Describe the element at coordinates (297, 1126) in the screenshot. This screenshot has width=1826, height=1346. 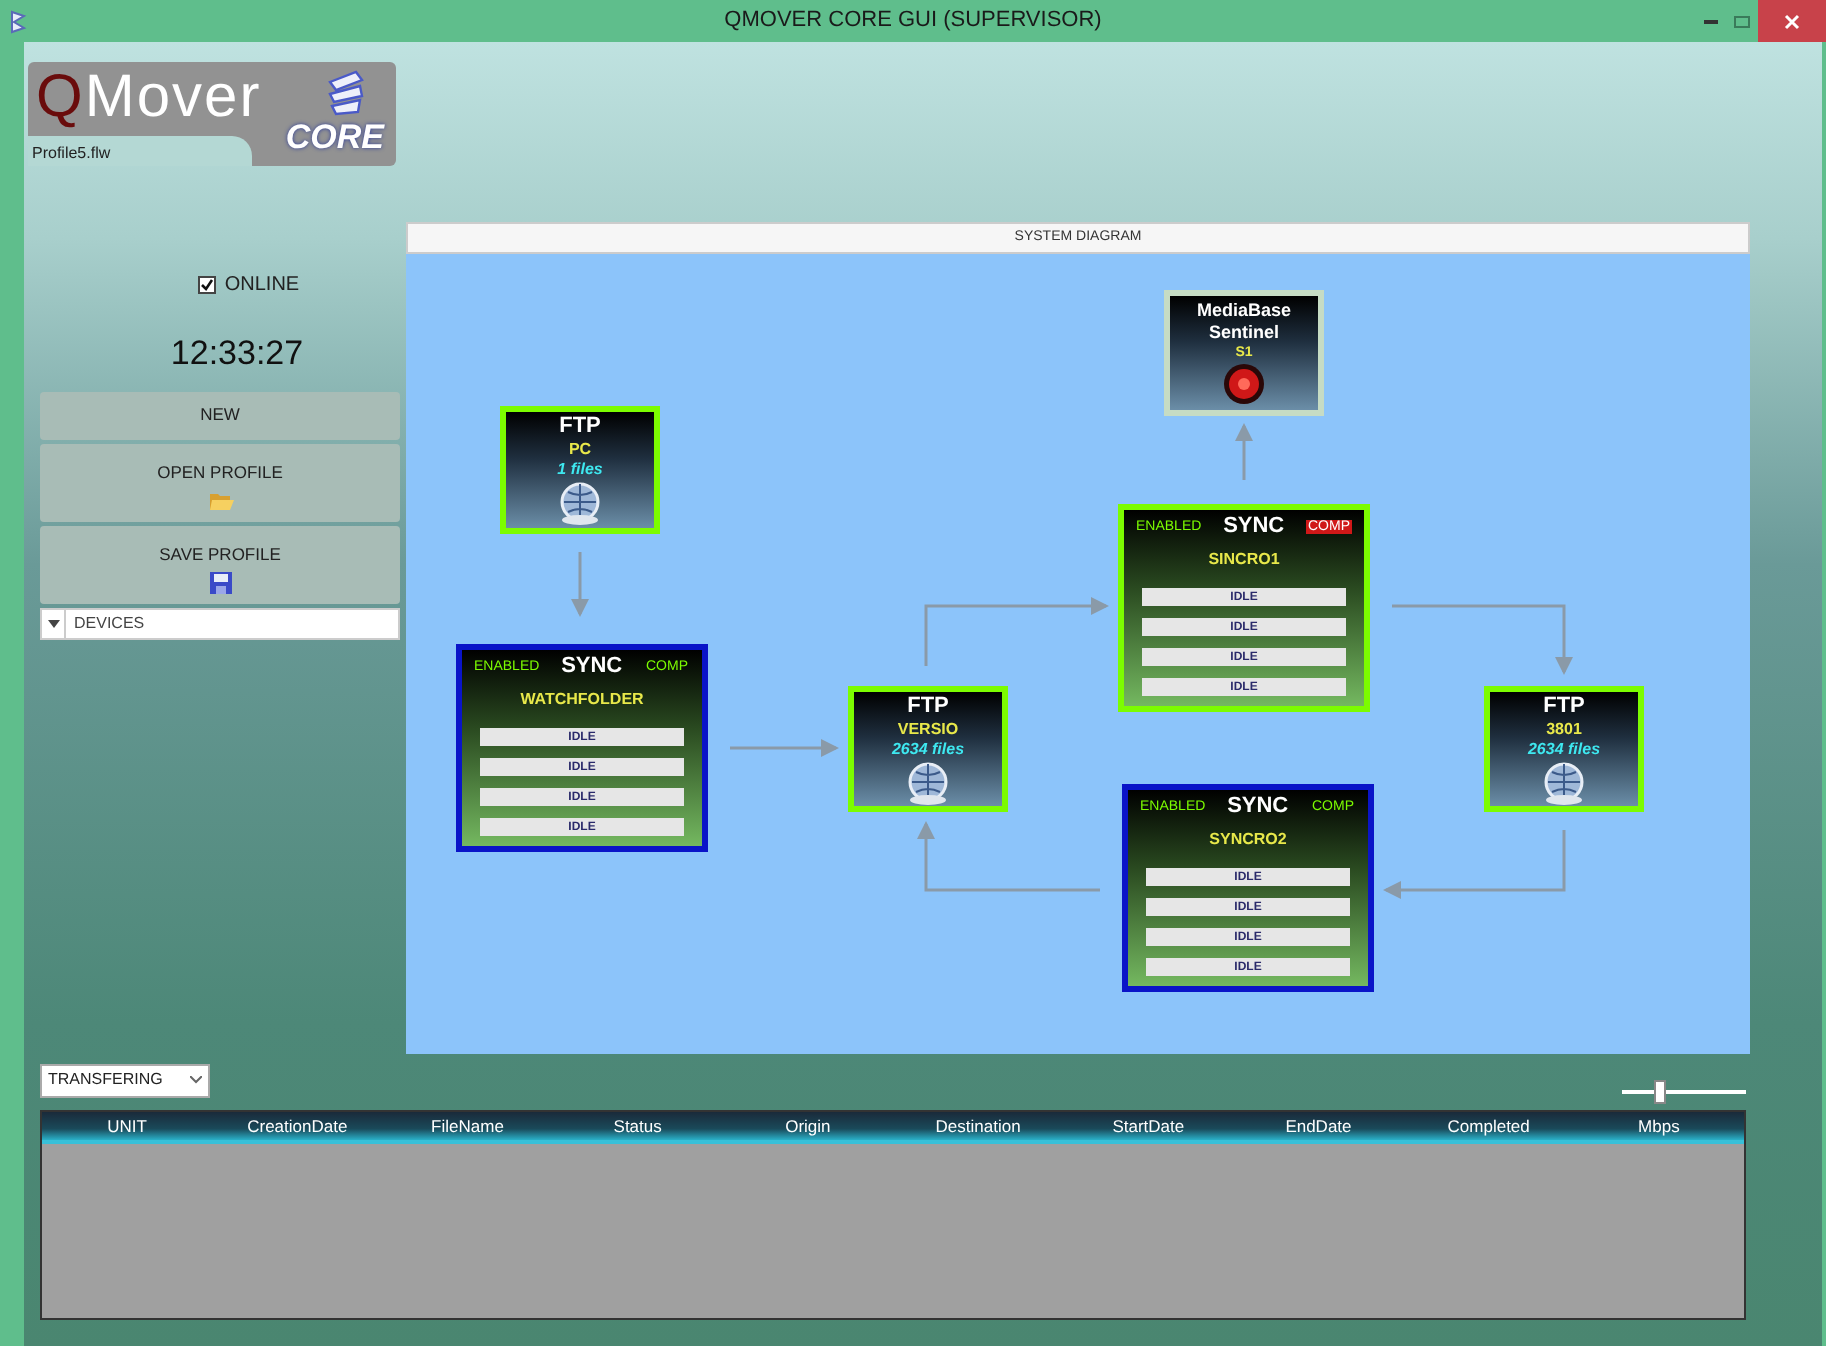
I see `column-header: CreationDate` at that location.